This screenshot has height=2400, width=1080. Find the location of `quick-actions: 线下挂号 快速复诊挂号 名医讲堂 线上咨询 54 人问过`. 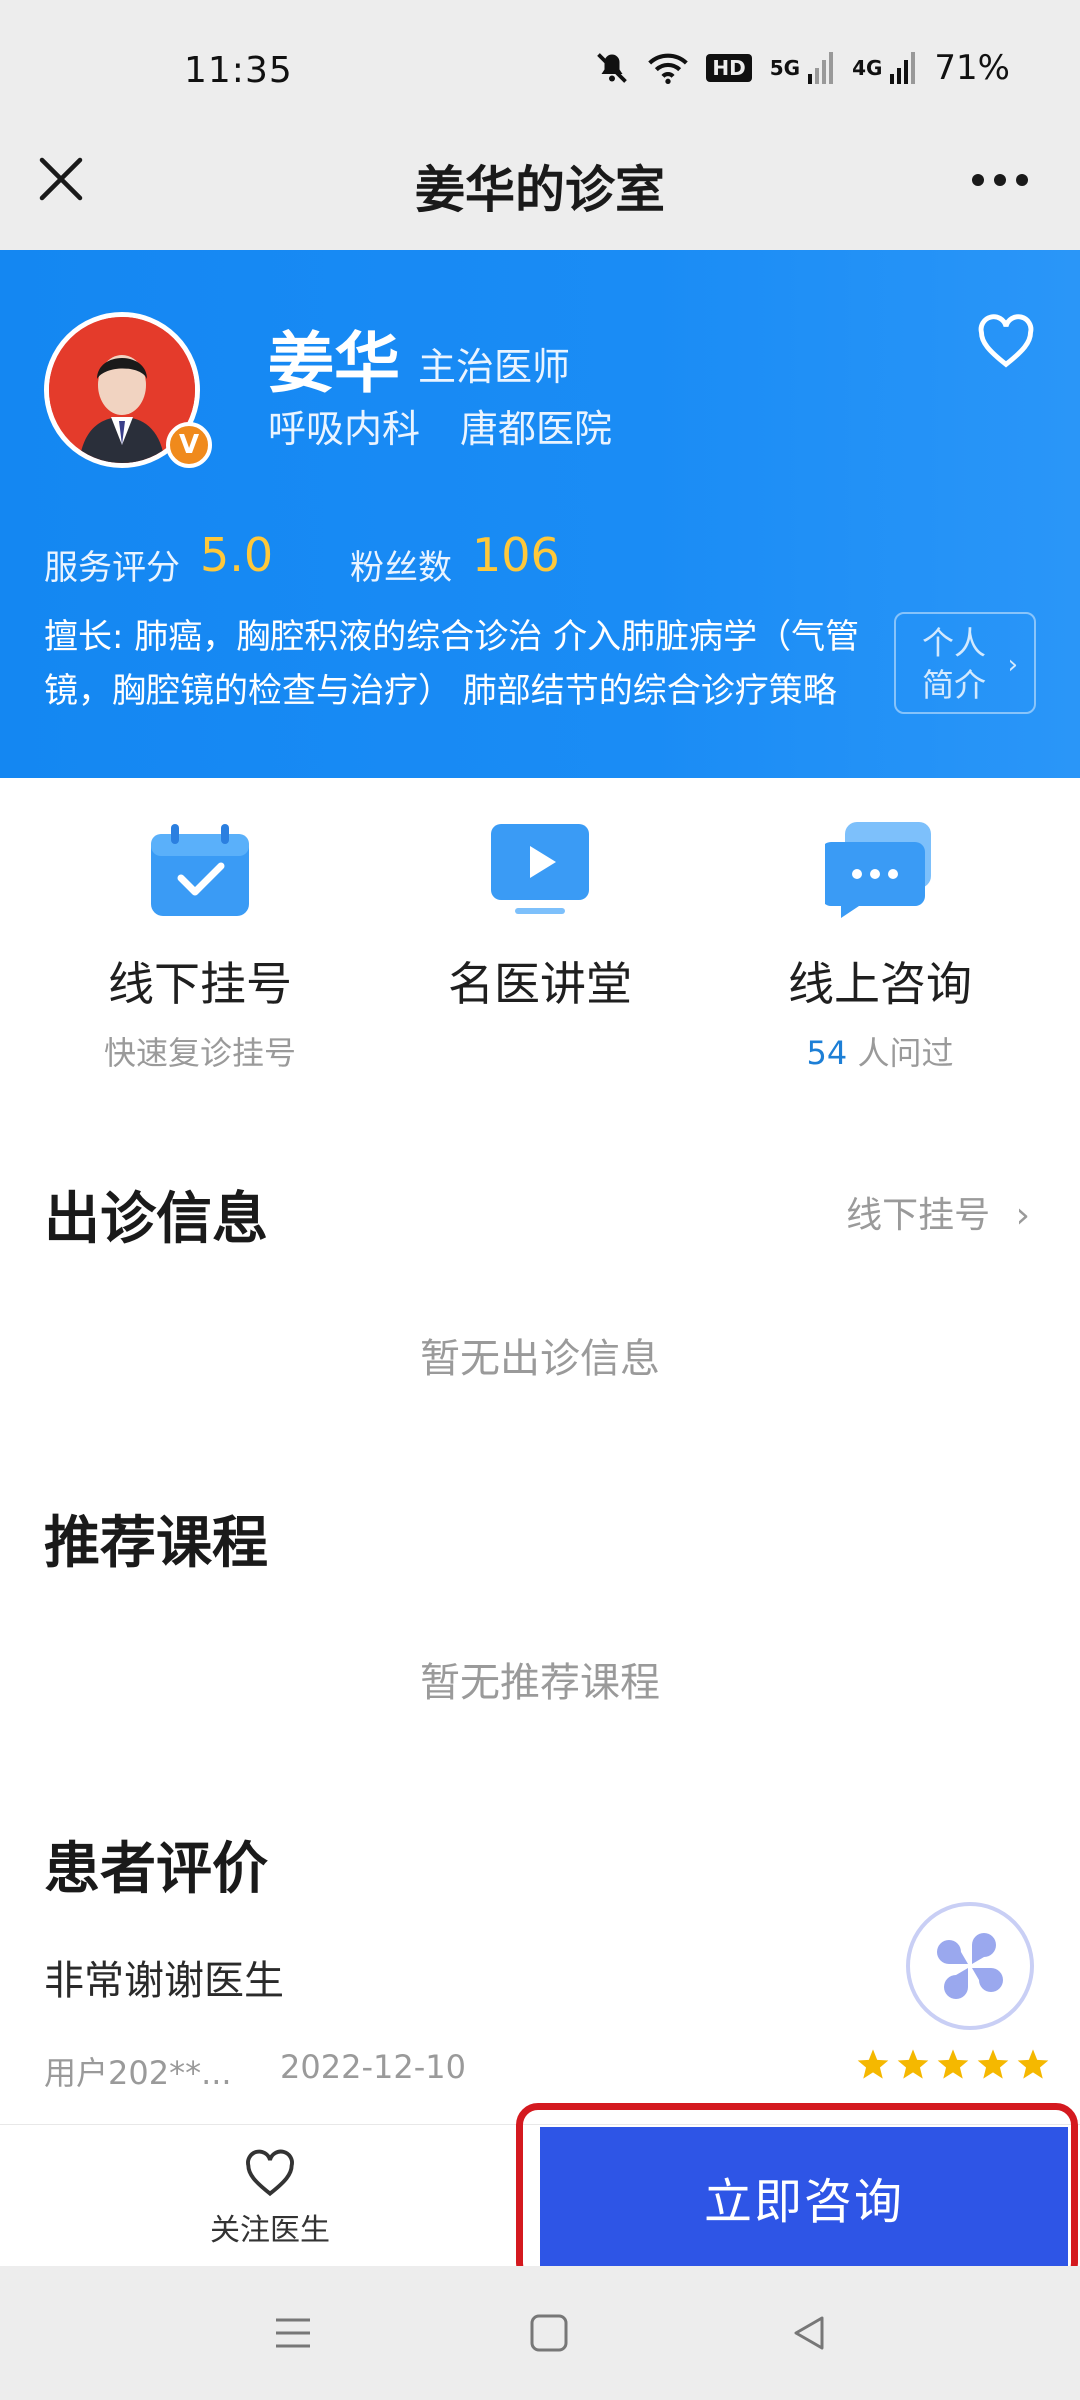

quick-actions: 线下挂号 快速复诊挂号 名医讲堂 线上咨询 54 人问过 is located at coordinates (540, 945).